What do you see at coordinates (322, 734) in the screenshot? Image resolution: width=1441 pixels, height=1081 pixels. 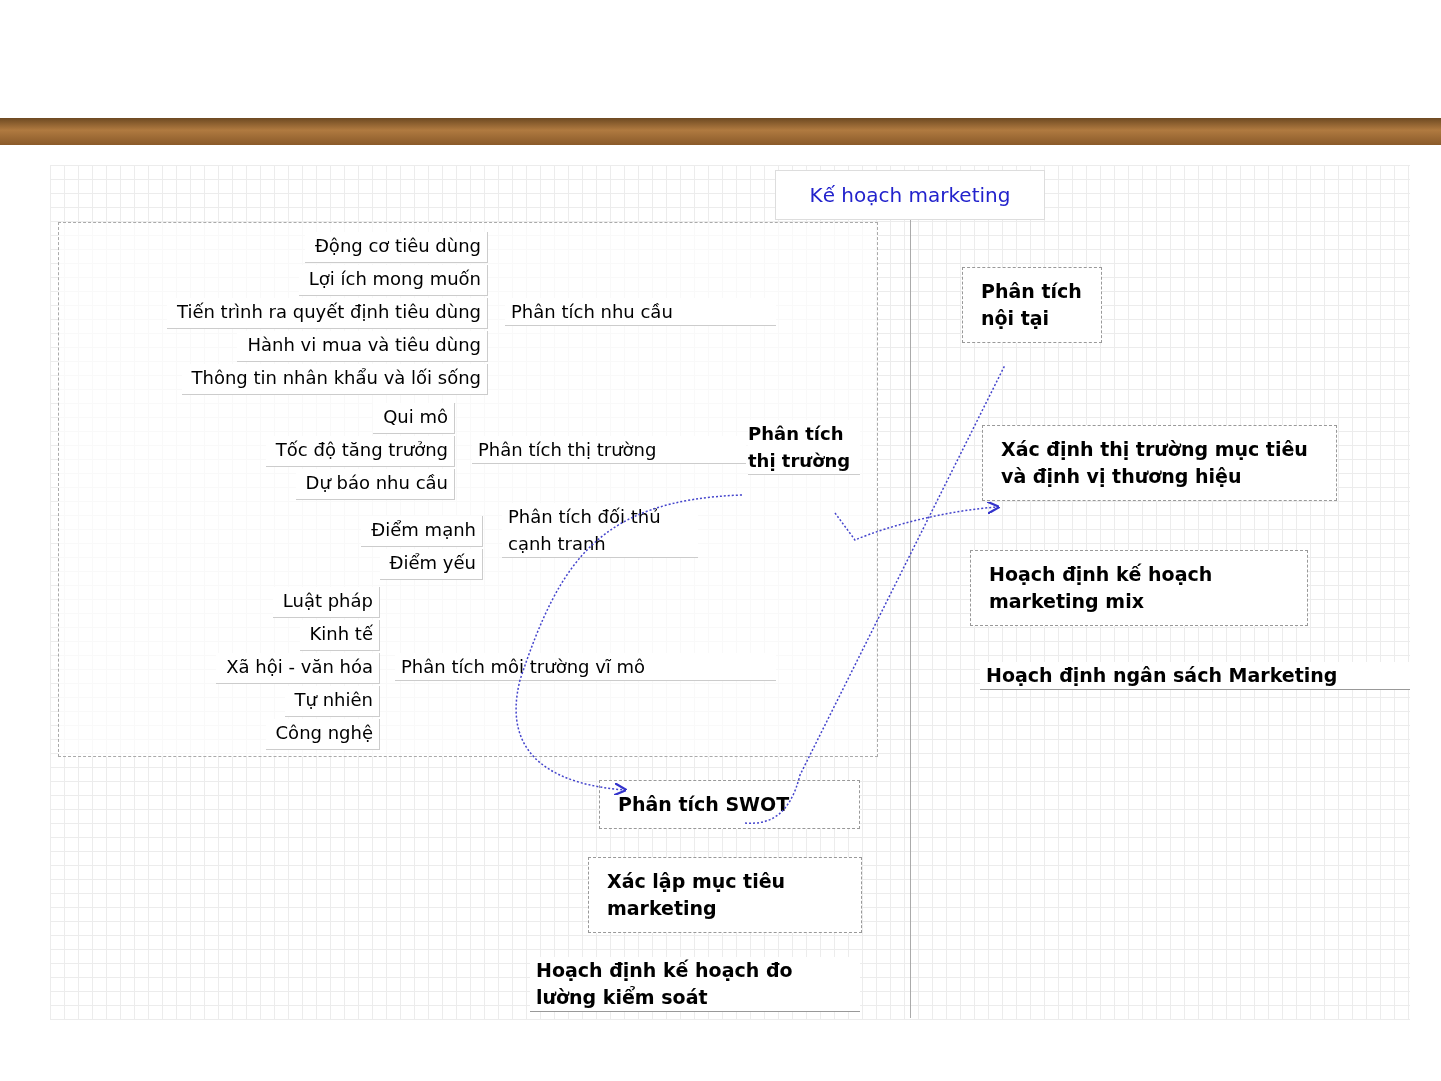 I see `subtopic-node: Công nghệ` at bounding box center [322, 734].